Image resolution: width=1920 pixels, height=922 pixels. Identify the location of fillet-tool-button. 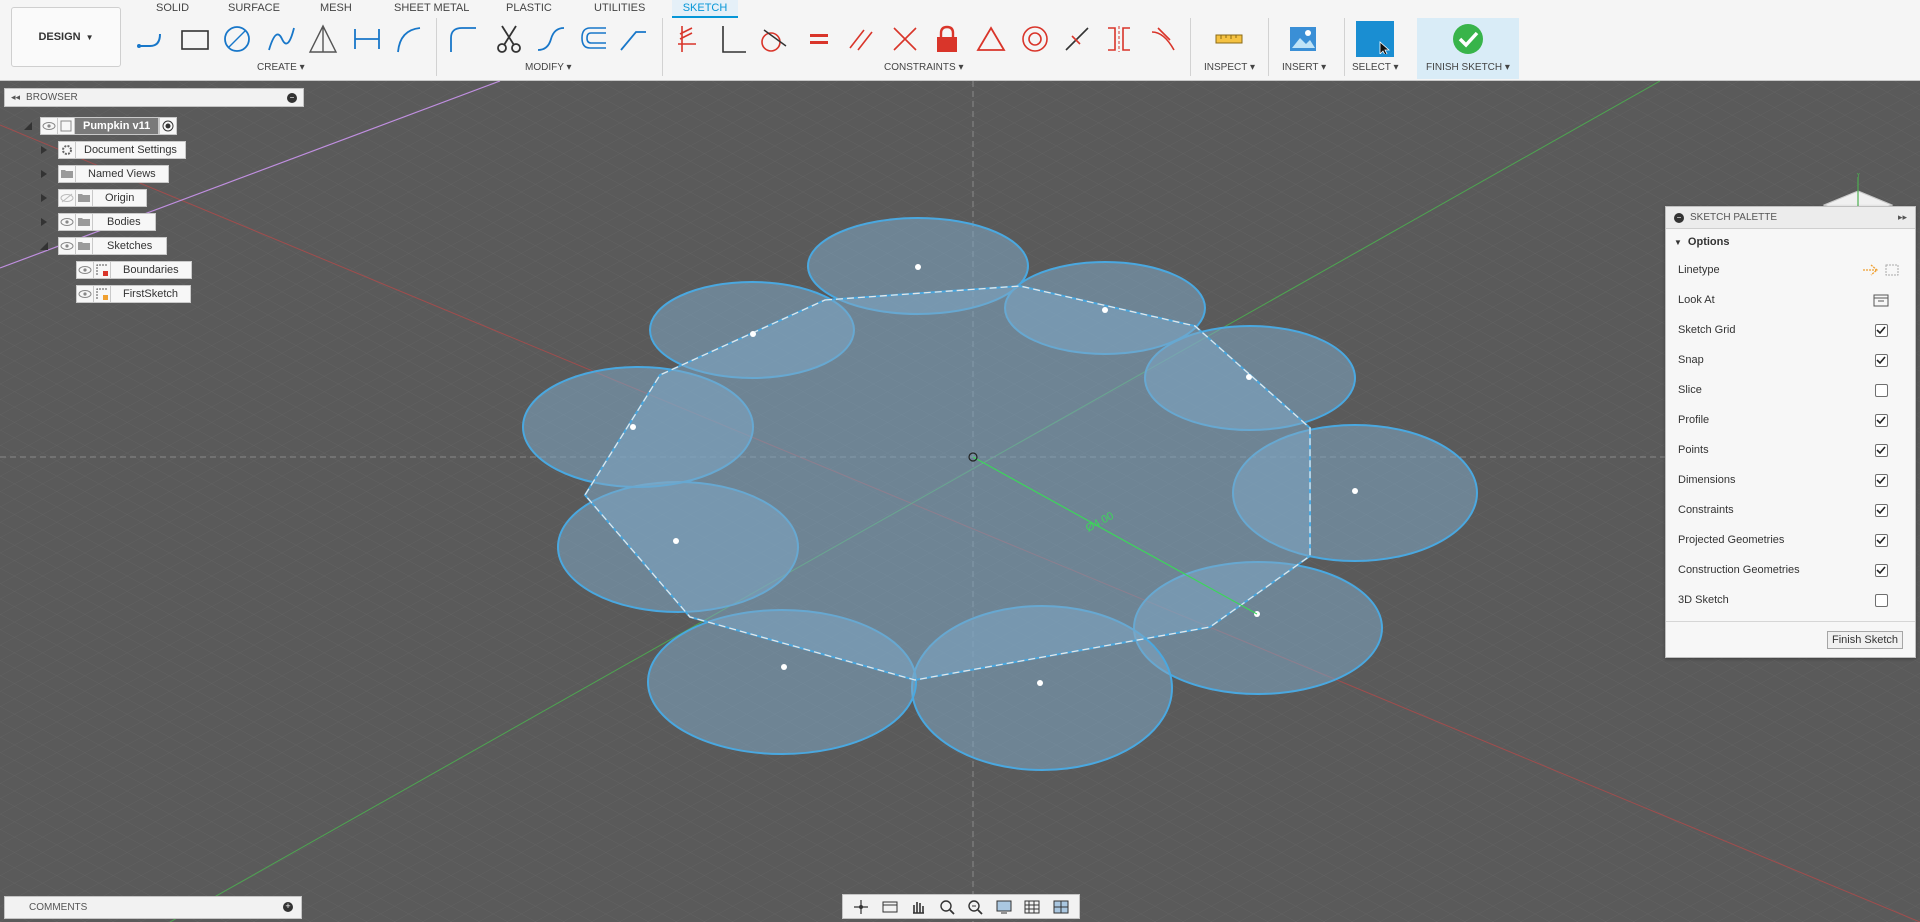
(463, 39).